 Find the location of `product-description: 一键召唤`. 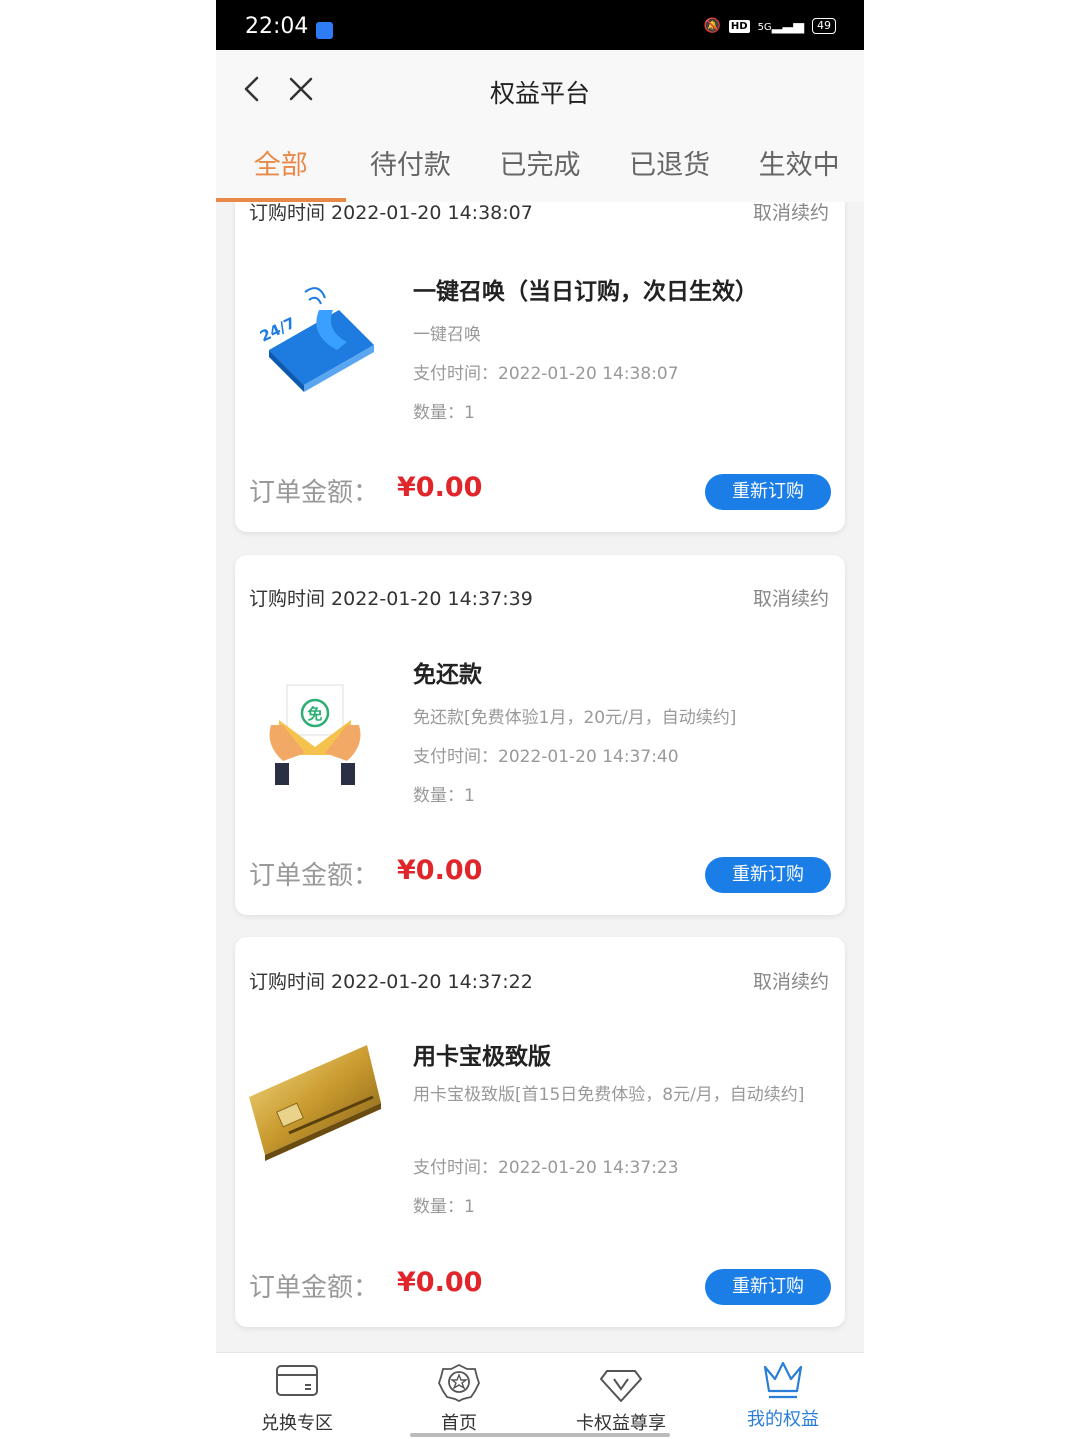

product-description: 一键召唤 is located at coordinates (447, 335).